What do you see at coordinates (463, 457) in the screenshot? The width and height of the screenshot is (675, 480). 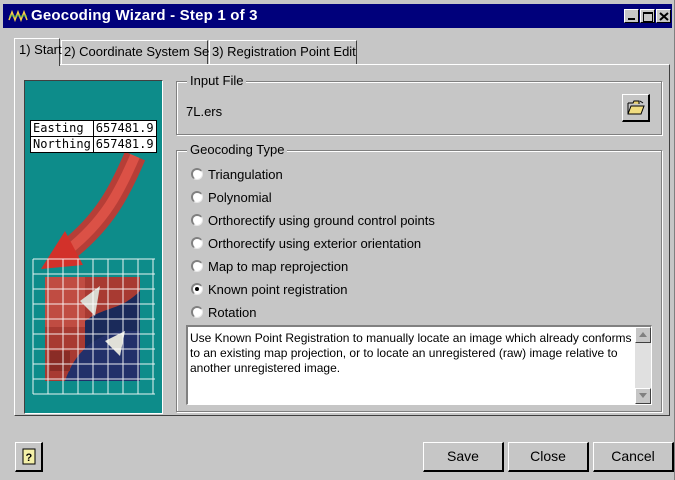 I see `save-button: Save` at bounding box center [463, 457].